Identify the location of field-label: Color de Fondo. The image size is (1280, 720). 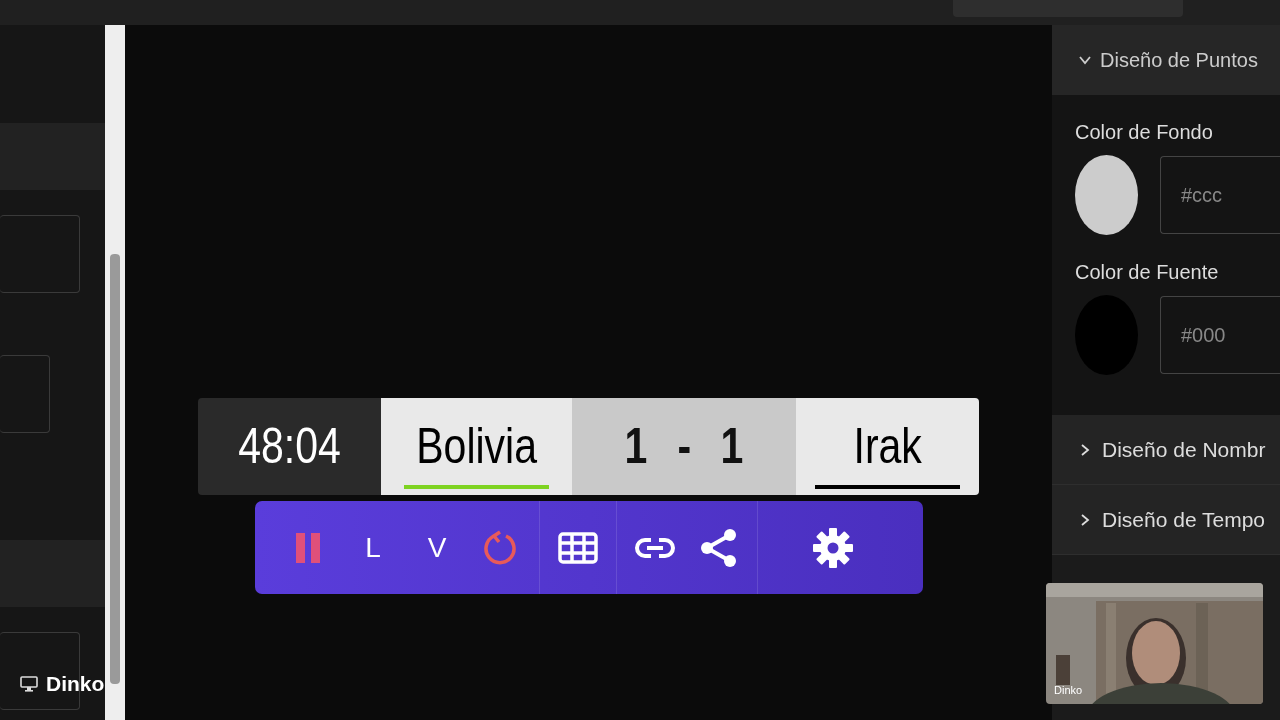
(1144, 132).